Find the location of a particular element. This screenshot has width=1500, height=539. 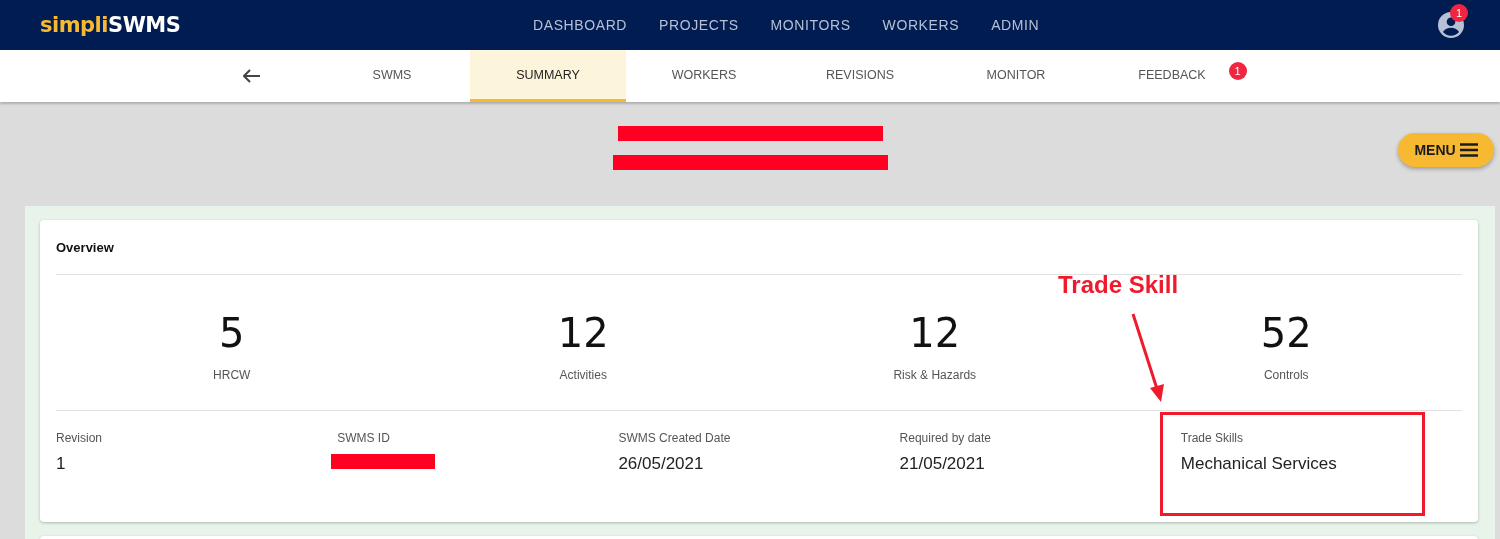

tab: FEEDBACK 1 is located at coordinates (1172, 76).